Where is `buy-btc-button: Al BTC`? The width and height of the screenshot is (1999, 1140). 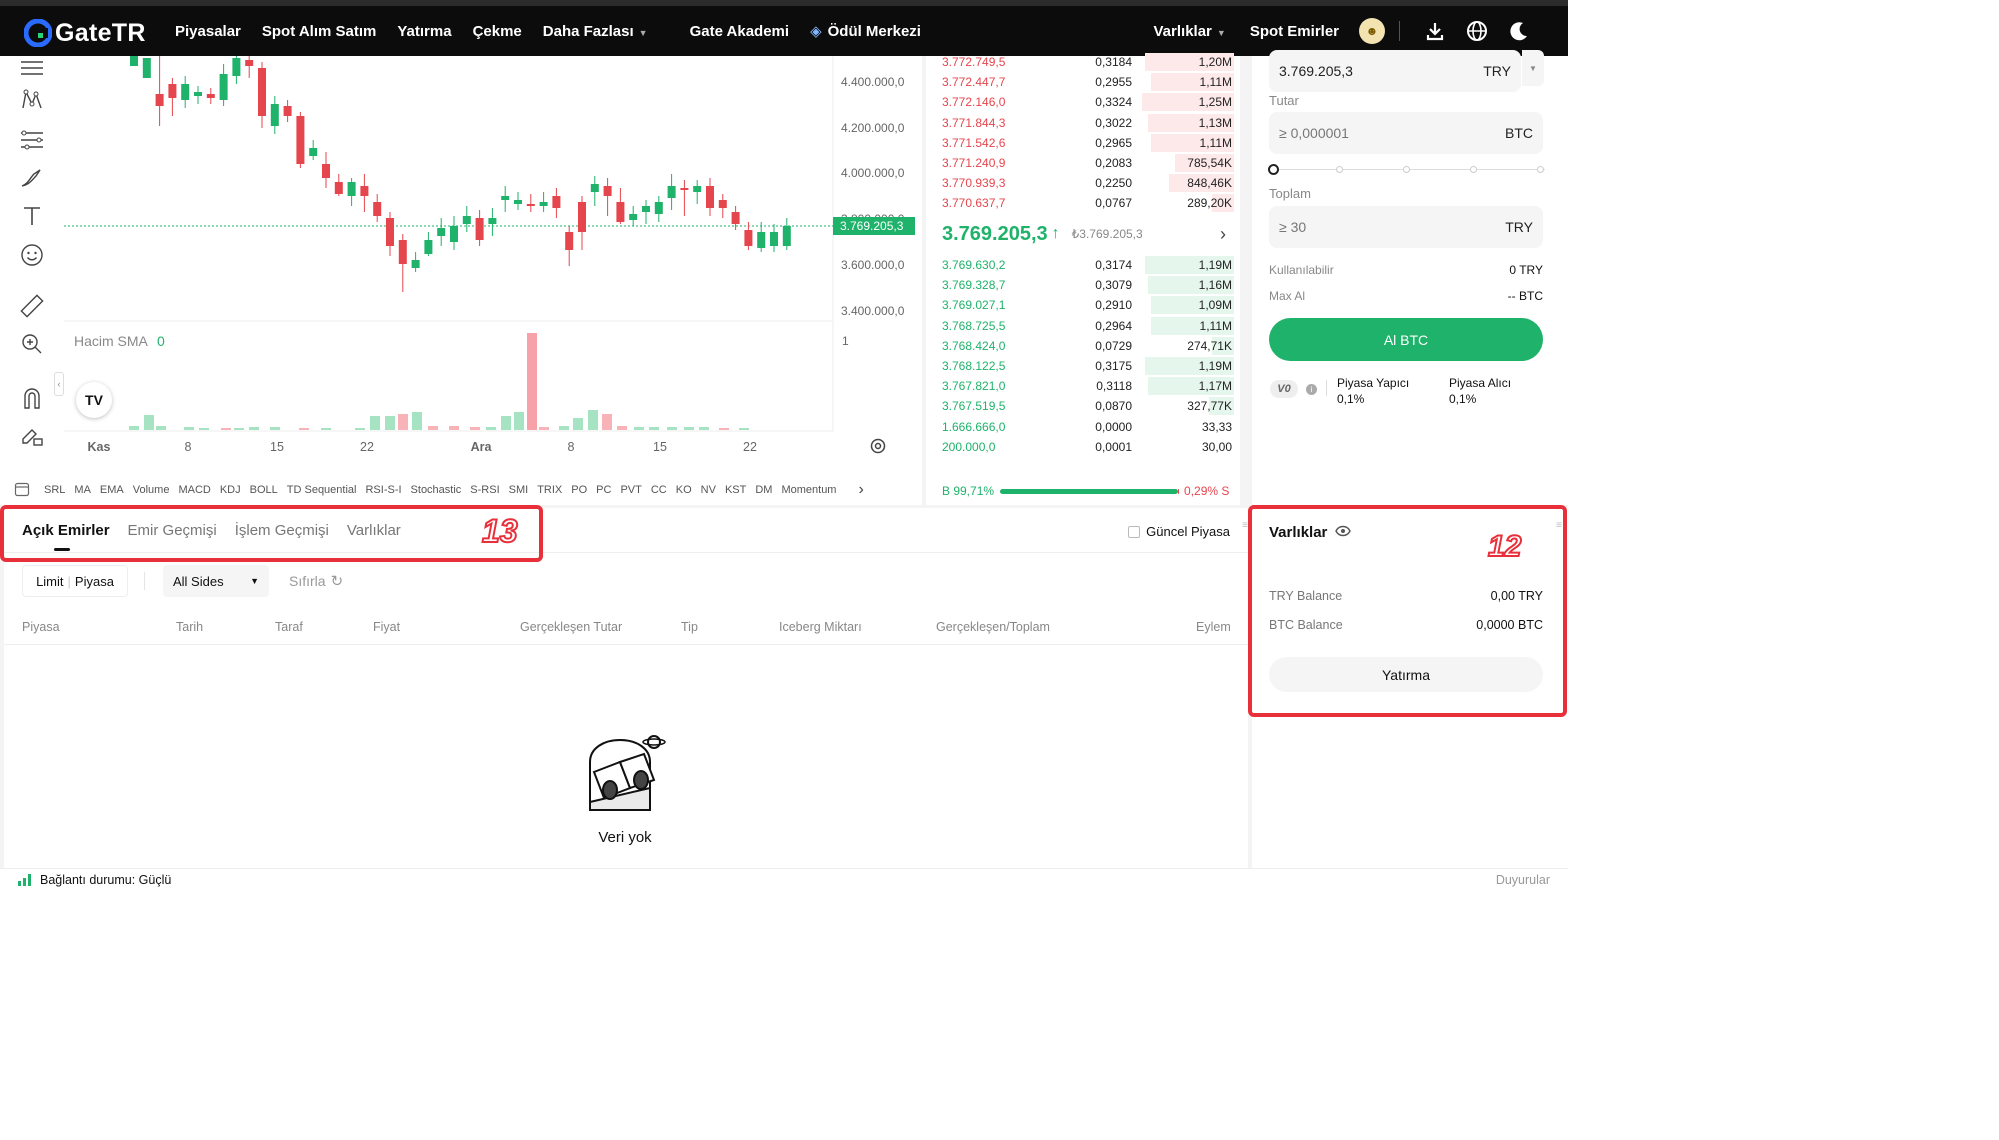
buy-btc-button: Al BTC is located at coordinates (1406, 339).